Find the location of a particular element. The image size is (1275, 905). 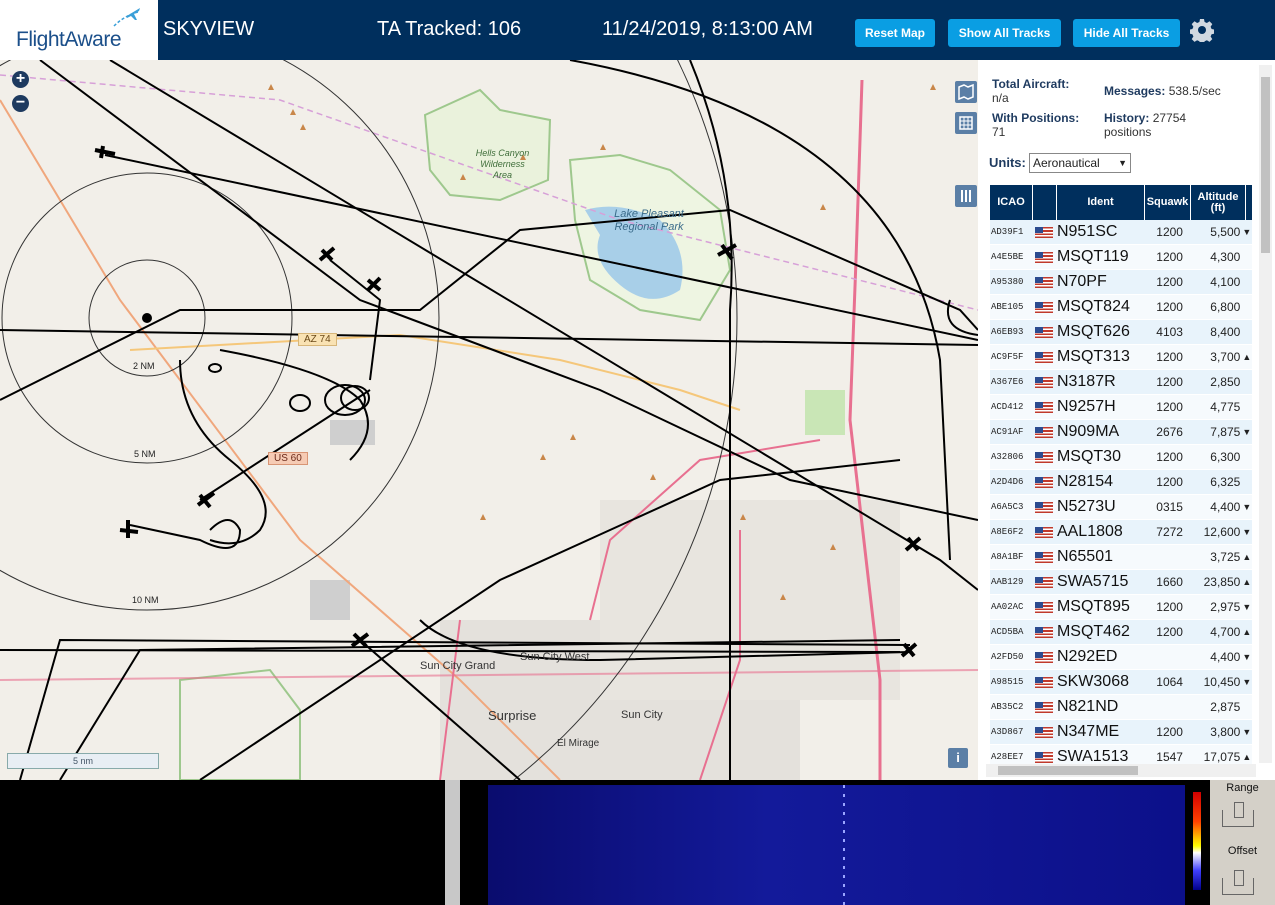

col-altitude: Altitude (ft) is located at coordinates (1218, 202).